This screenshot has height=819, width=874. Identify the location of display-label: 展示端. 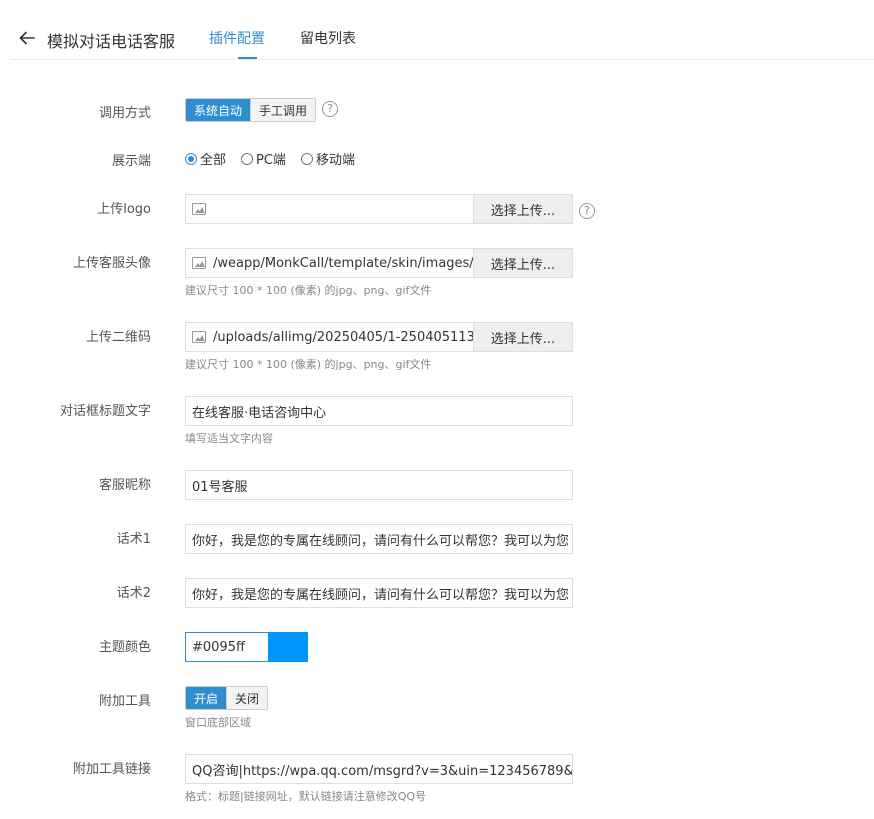
(131, 161).